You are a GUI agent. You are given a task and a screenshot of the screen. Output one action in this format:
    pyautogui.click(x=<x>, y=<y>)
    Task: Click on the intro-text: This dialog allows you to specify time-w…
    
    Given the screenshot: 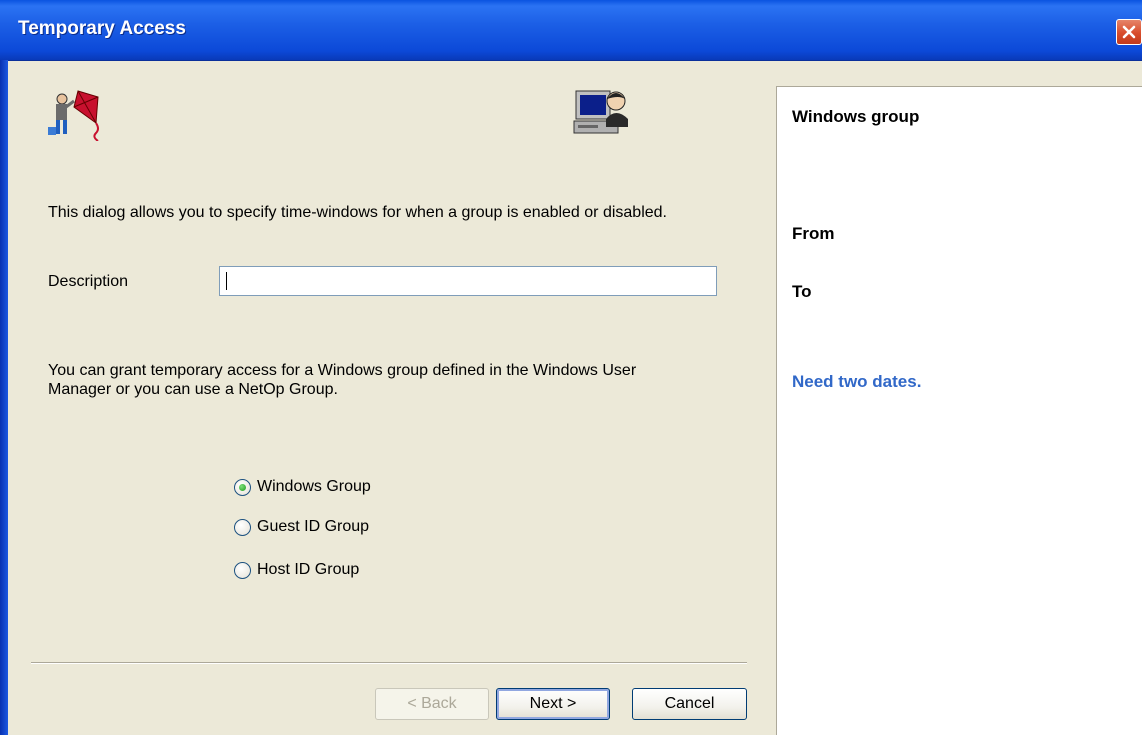 What is the action you would take?
    pyautogui.click(x=357, y=212)
    